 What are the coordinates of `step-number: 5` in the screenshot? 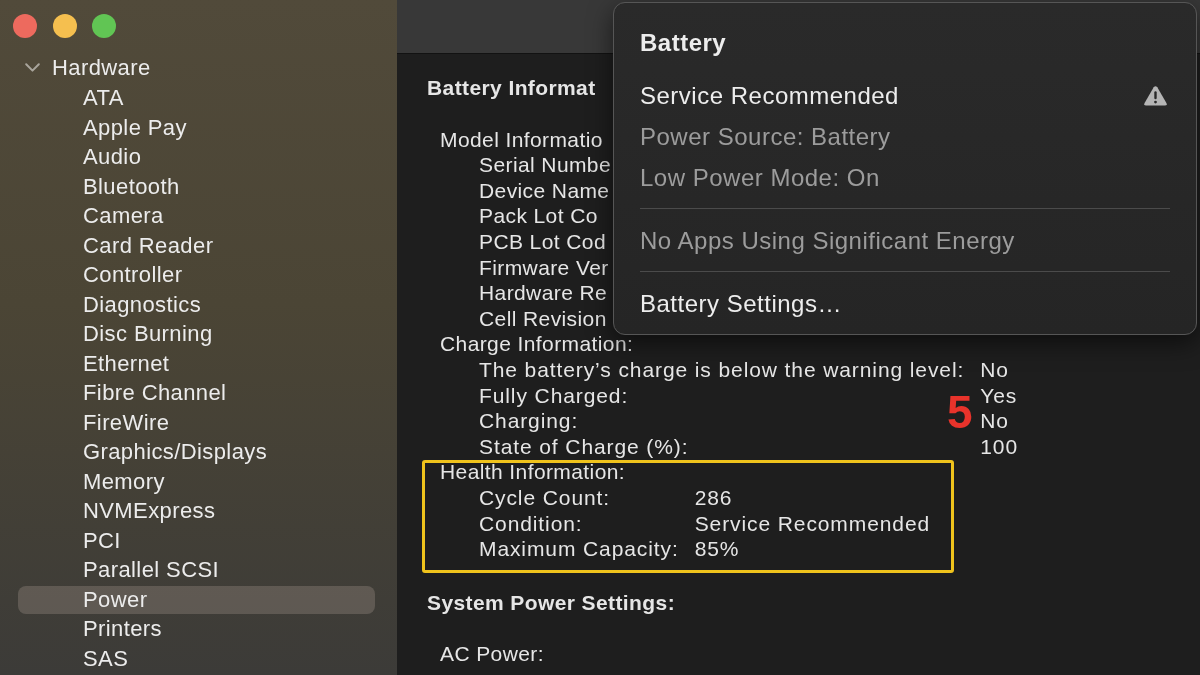 It's located at (960, 412).